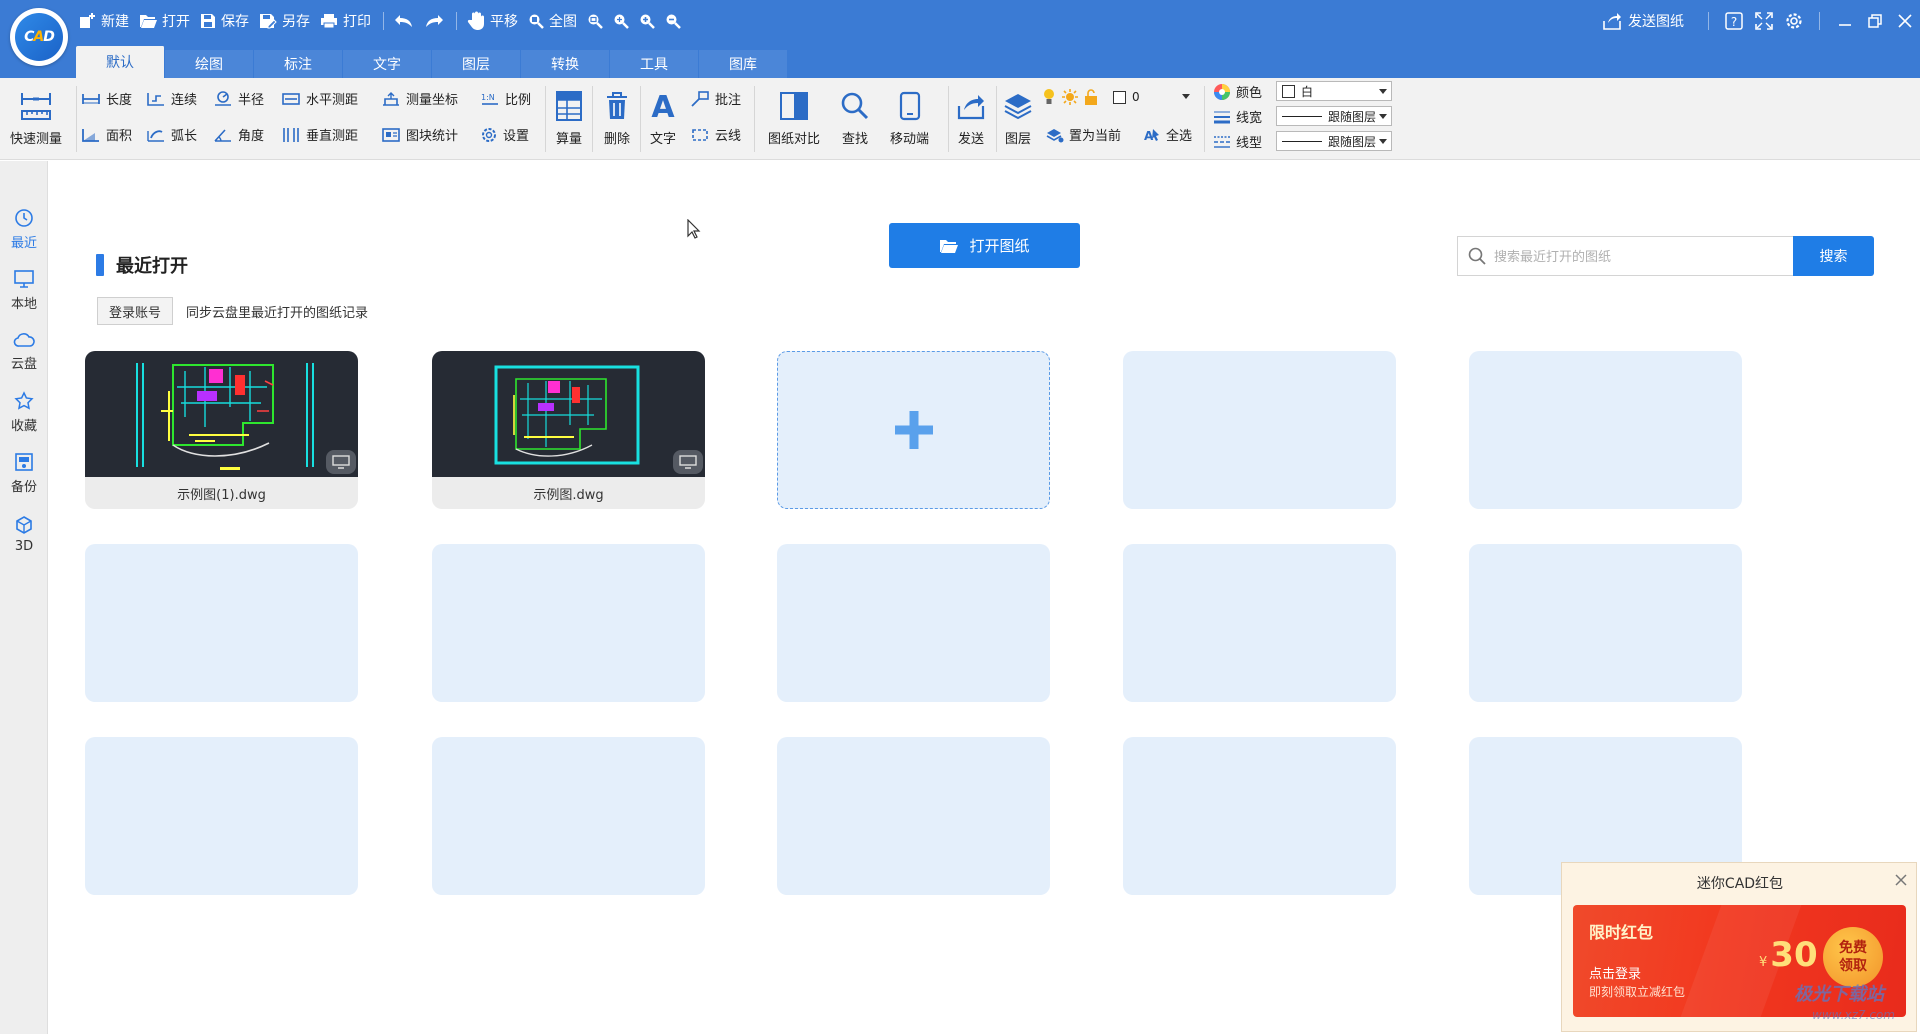  I want to click on settings-button, so click(1794, 21).